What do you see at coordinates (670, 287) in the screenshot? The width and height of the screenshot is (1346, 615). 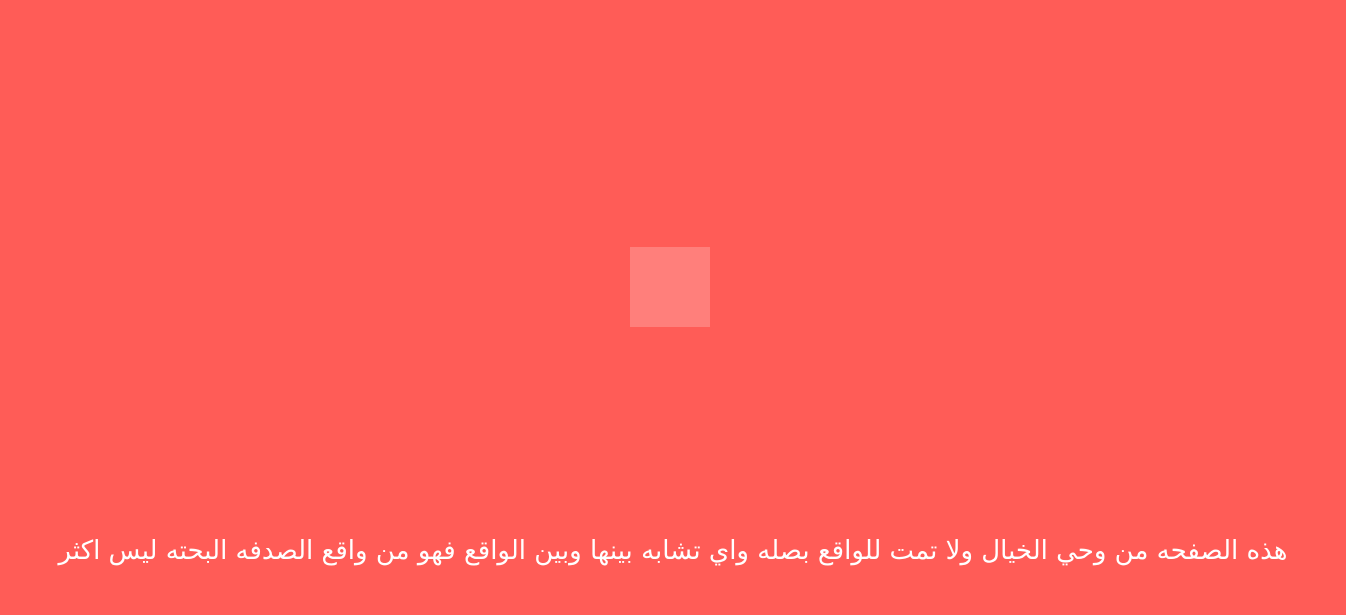 I see `loading-placeholder` at bounding box center [670, 287].